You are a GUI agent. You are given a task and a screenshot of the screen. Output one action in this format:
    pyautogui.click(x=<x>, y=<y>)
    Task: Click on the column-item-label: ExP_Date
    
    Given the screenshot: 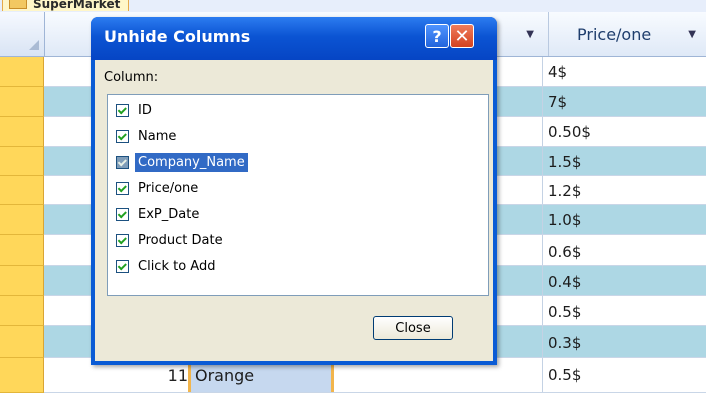 What is the action you would take?
    pyautogui.click(x=169, y=214)
    